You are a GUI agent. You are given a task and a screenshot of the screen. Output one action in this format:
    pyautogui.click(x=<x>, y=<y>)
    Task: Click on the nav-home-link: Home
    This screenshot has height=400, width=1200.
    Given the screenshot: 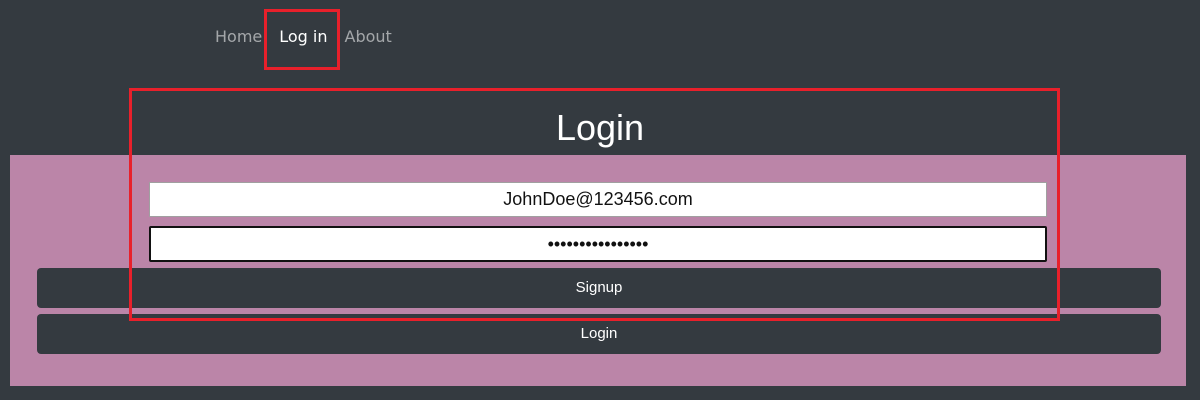 What is the action you would take?
    pyautogui.click(x=238, y=36)
    